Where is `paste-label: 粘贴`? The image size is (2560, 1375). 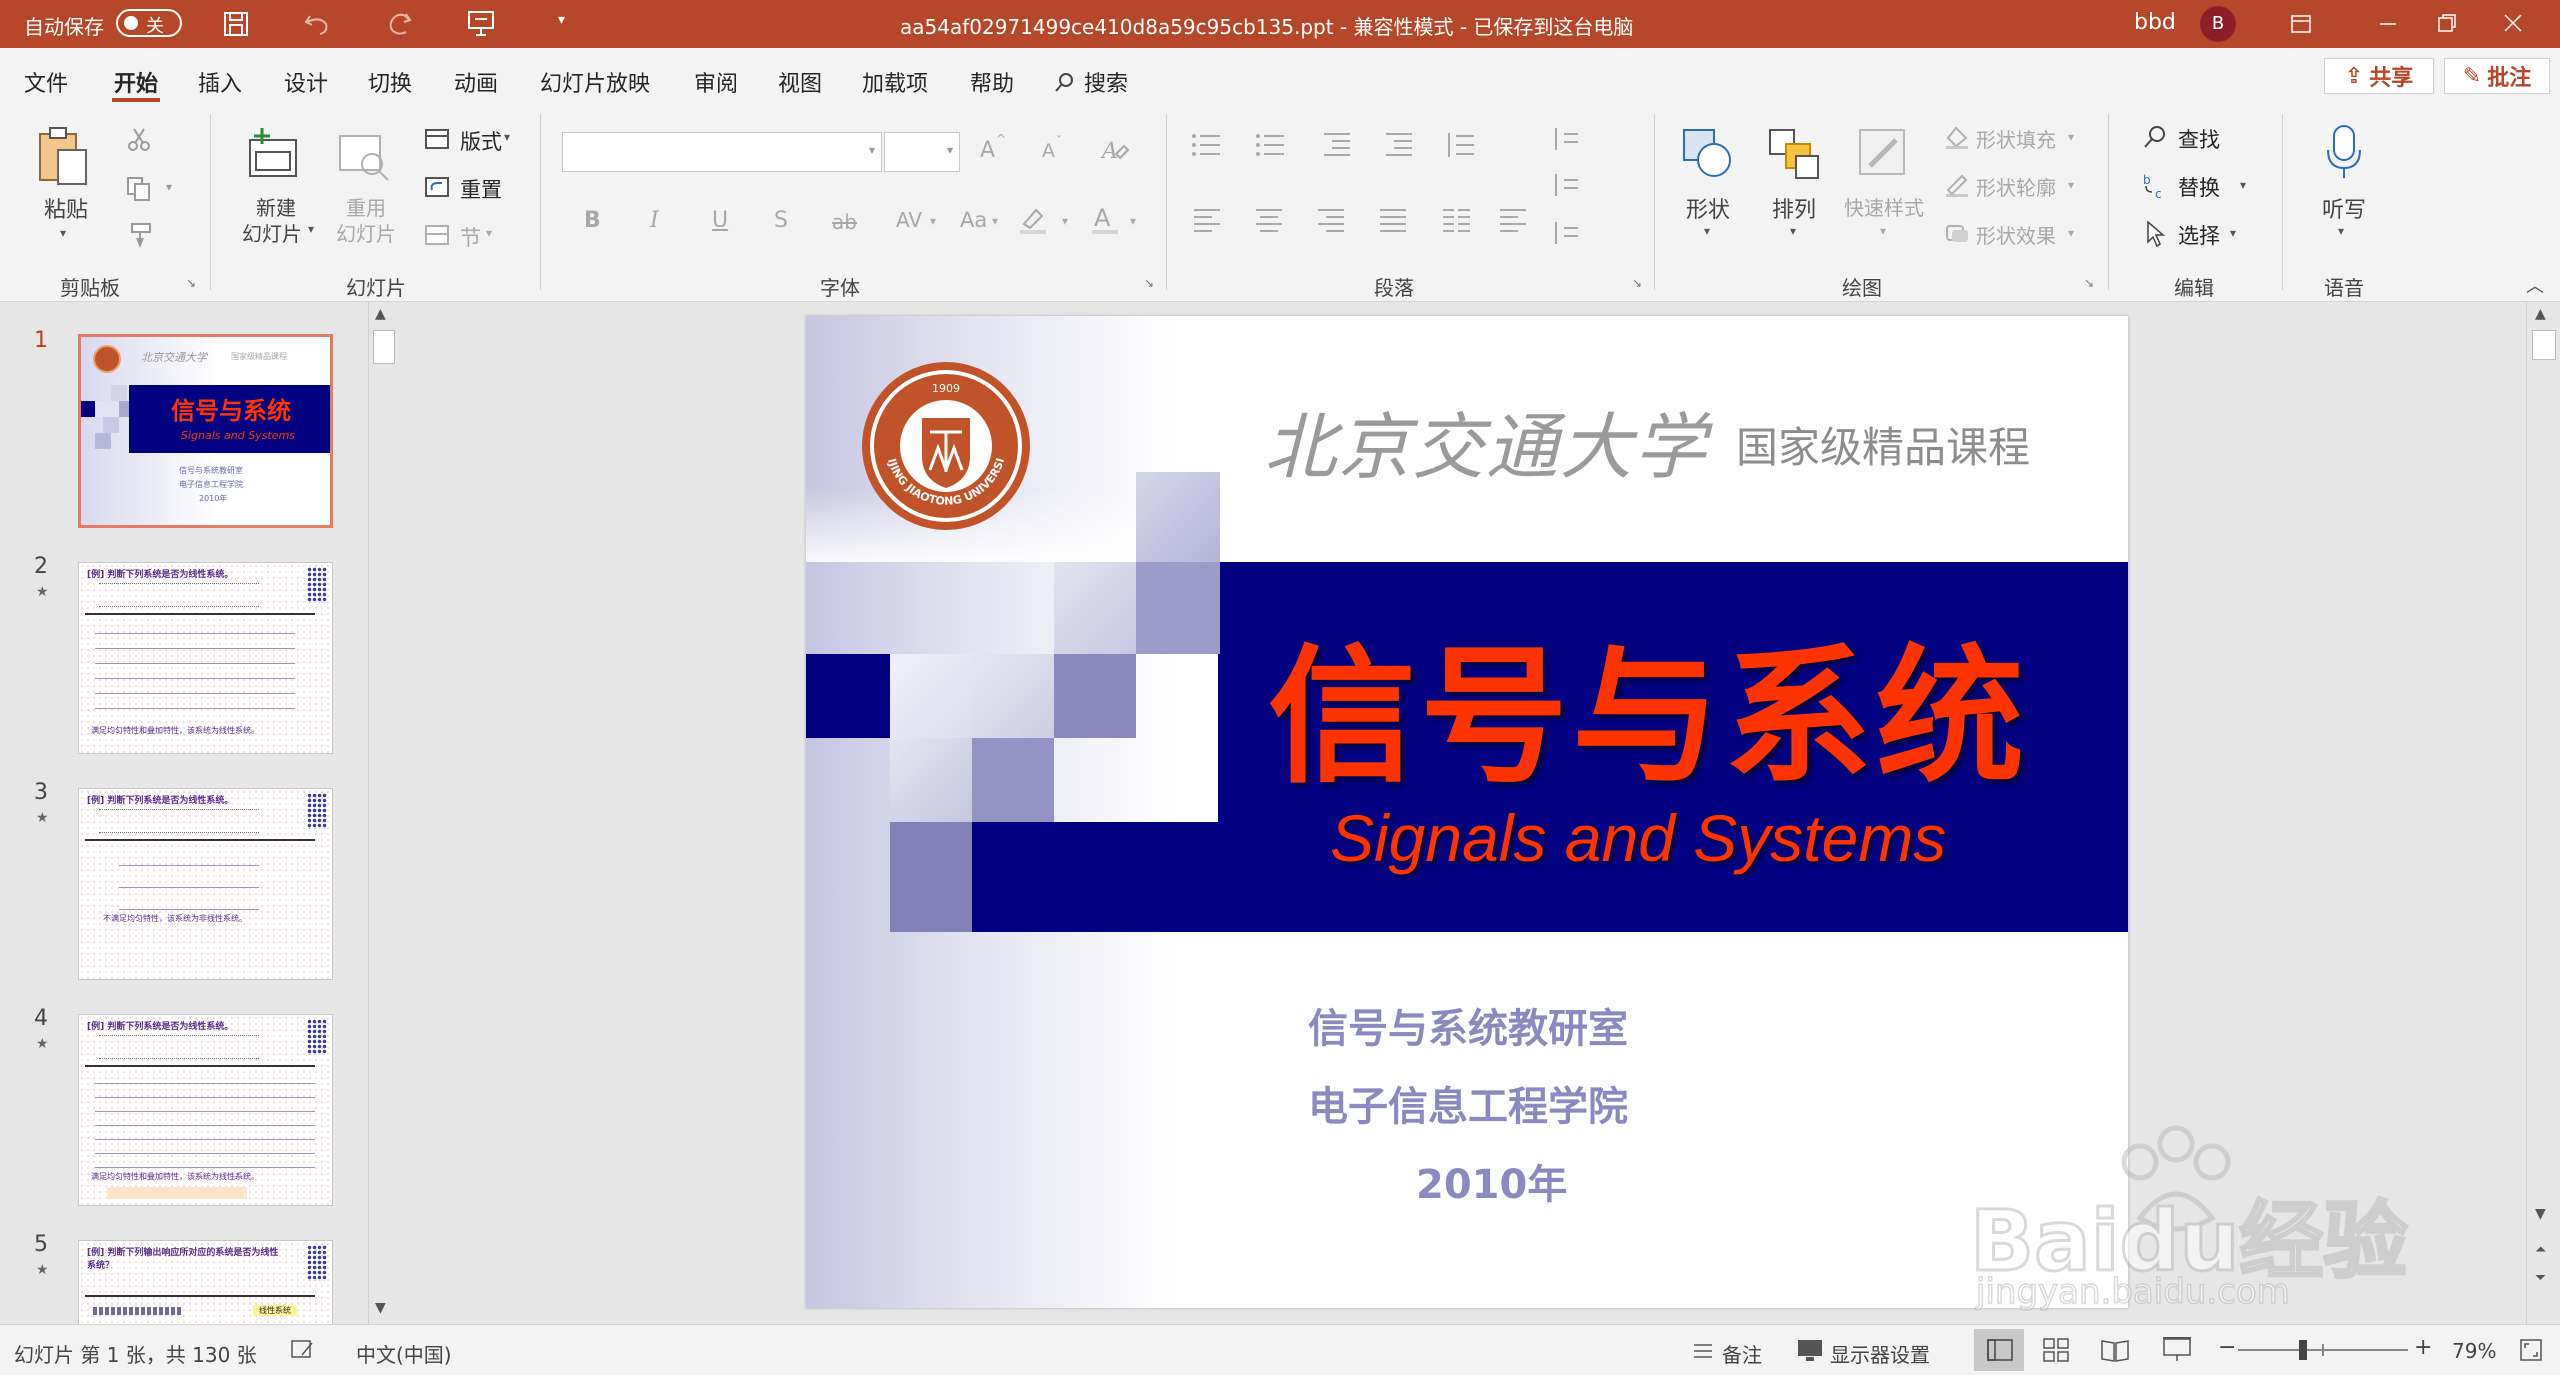
paste-label: 粘贴 is located at coordinates (66, 208).